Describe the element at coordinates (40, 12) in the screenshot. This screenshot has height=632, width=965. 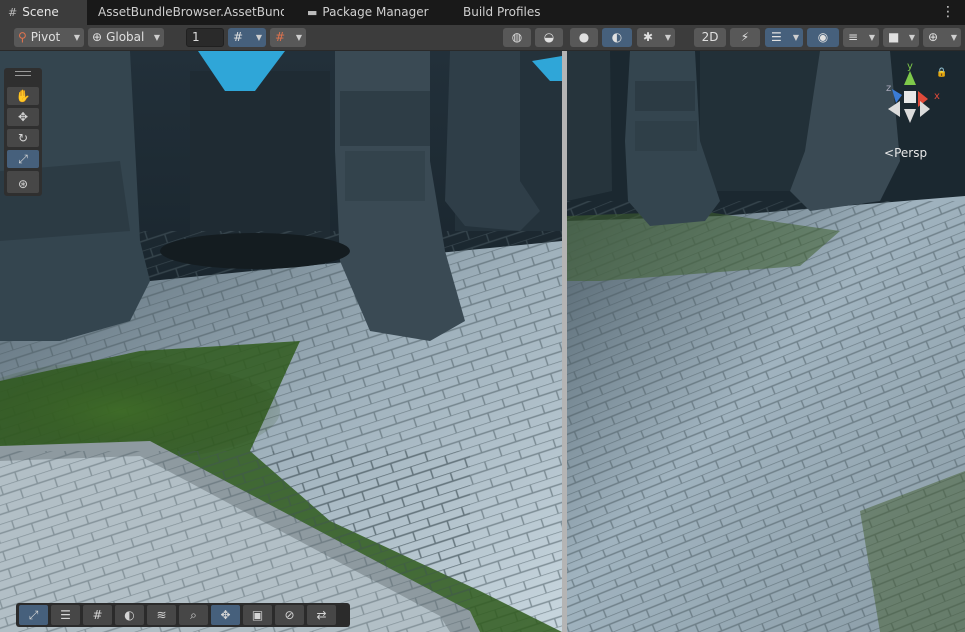
I see `tab-label: Scene` at that location.